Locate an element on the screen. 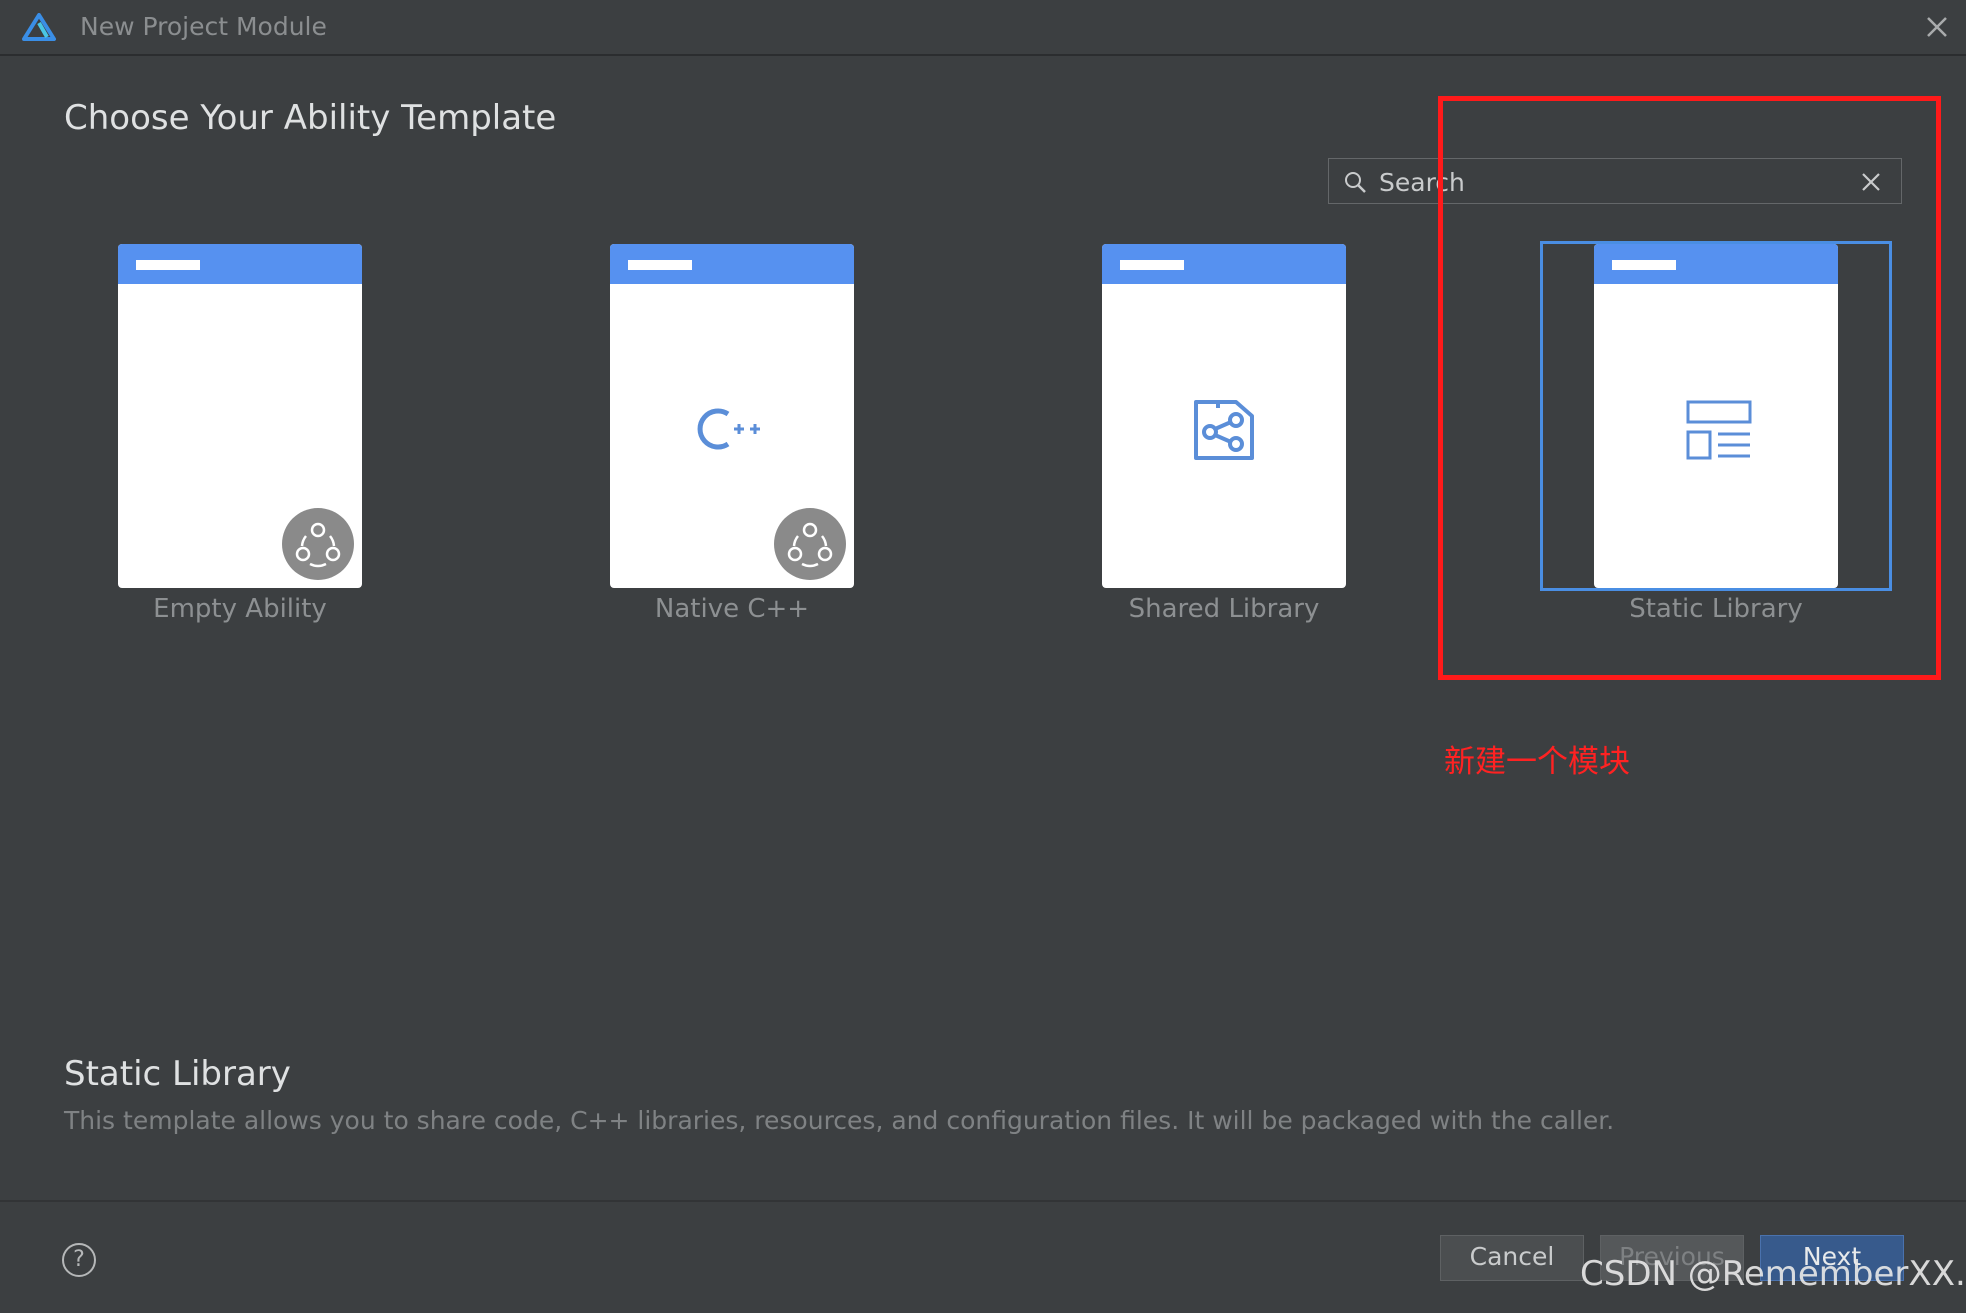  page-title: Choose Your Ability Template is located at coordinates (310, 118).